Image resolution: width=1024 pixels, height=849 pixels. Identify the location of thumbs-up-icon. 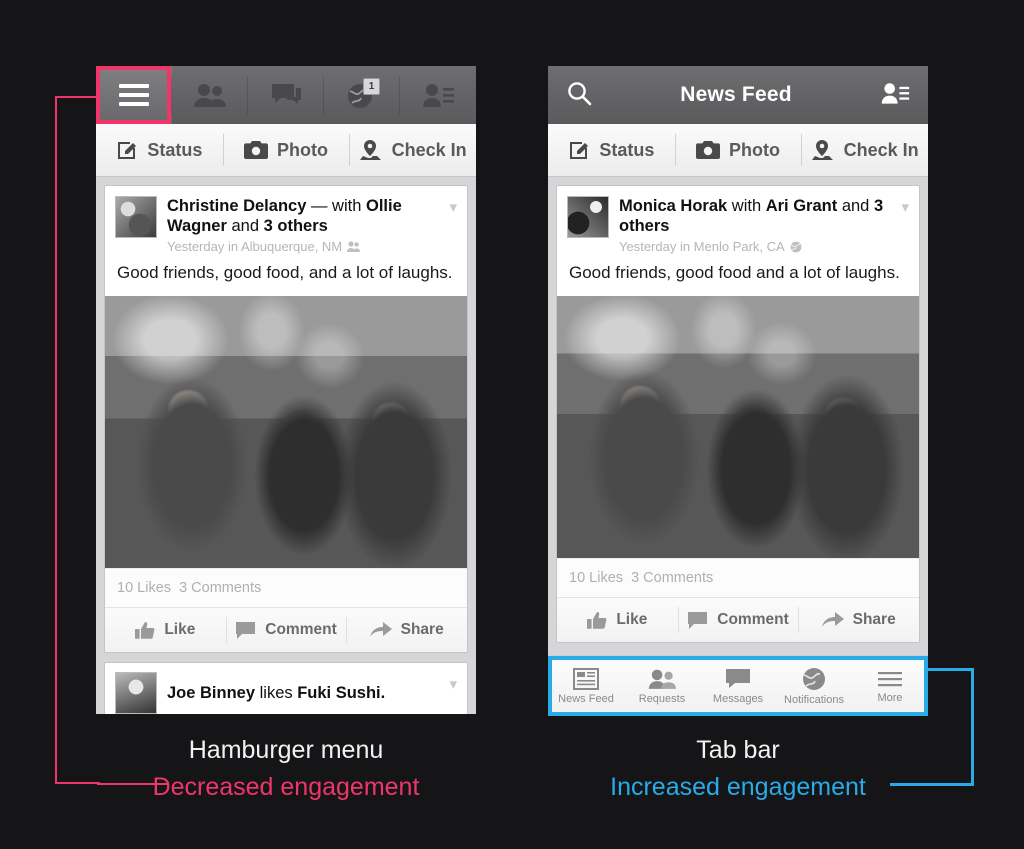
(145, 630).